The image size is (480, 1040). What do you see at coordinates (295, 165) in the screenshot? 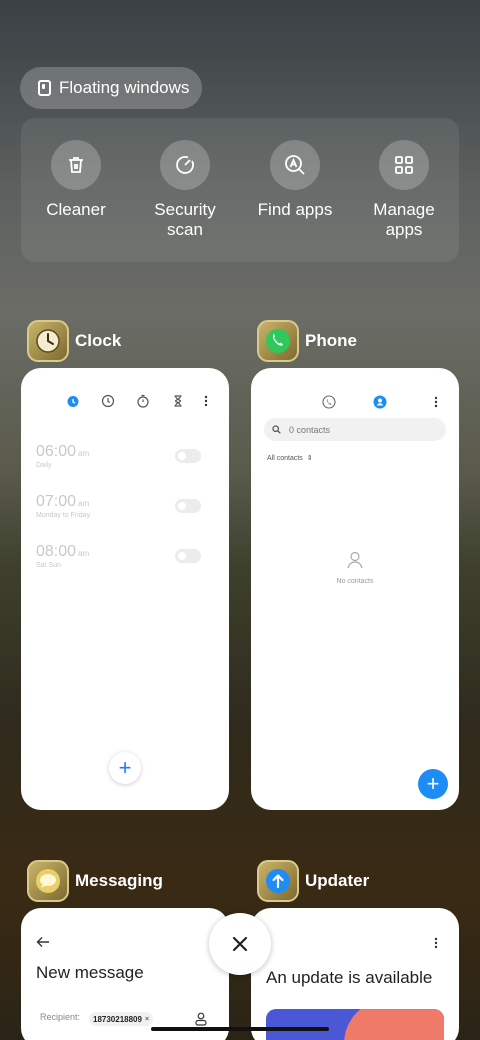
I see `find-apps-icon` at bounding box center [295, 165].